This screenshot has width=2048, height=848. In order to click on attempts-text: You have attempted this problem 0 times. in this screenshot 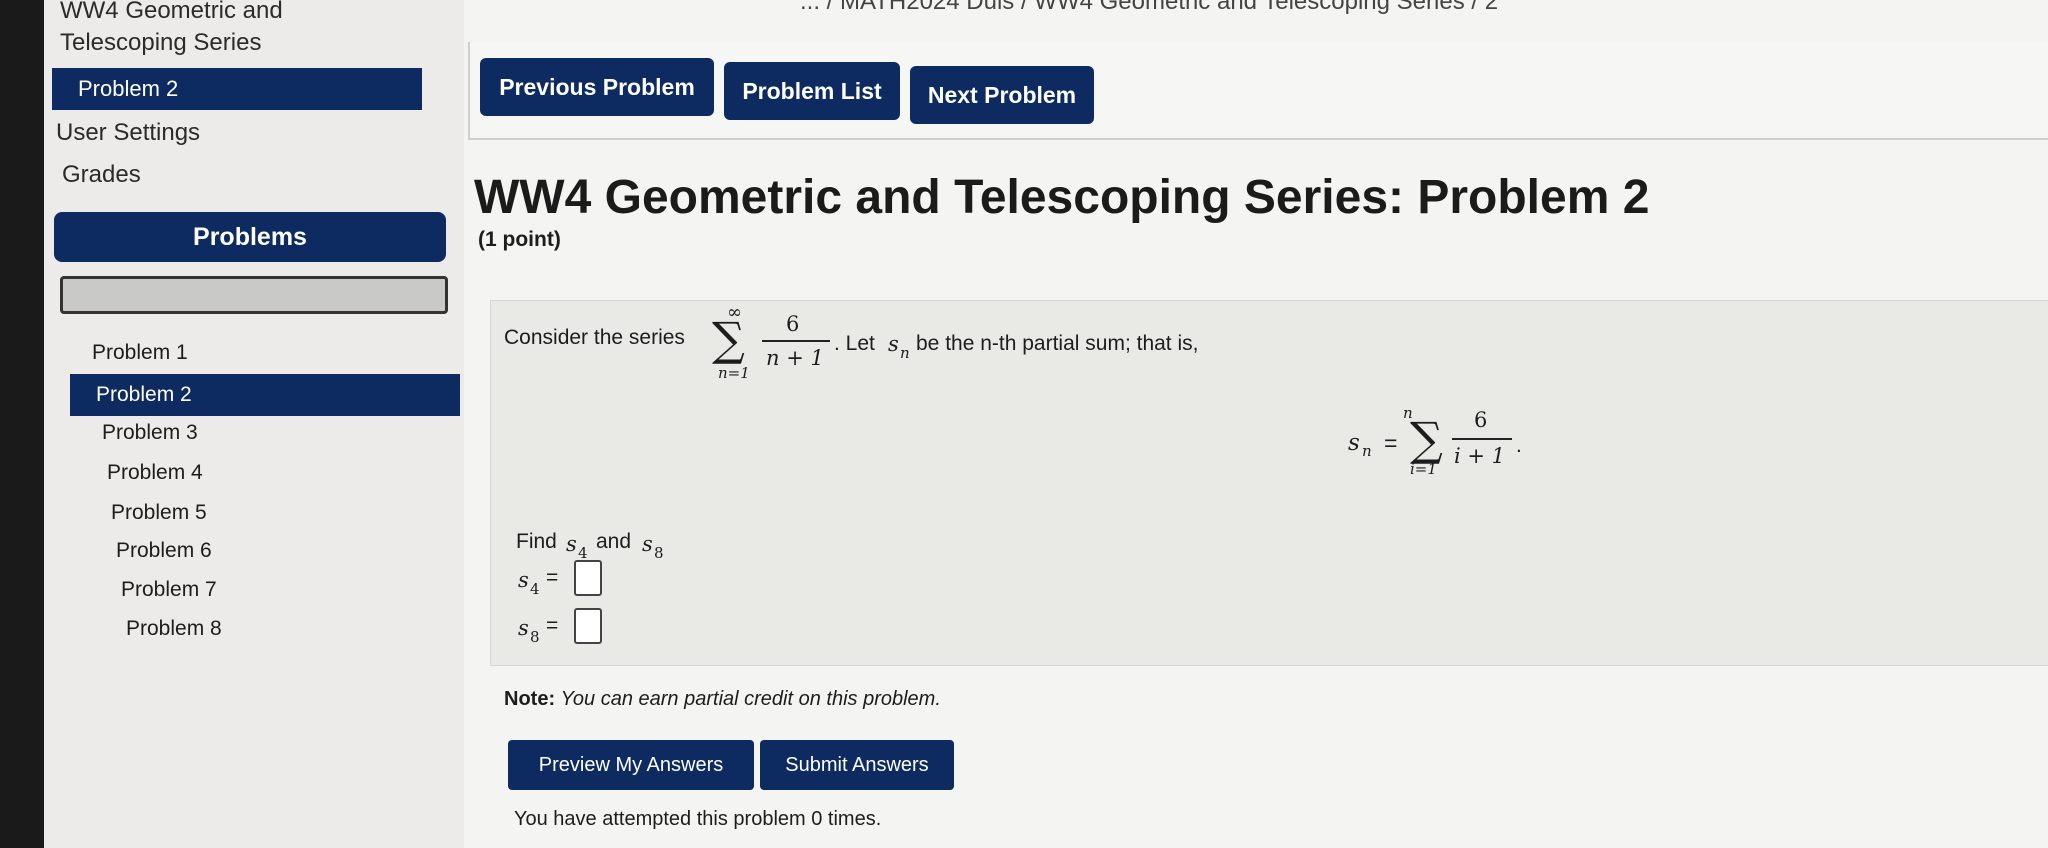, I will do `click(698, 819)`.